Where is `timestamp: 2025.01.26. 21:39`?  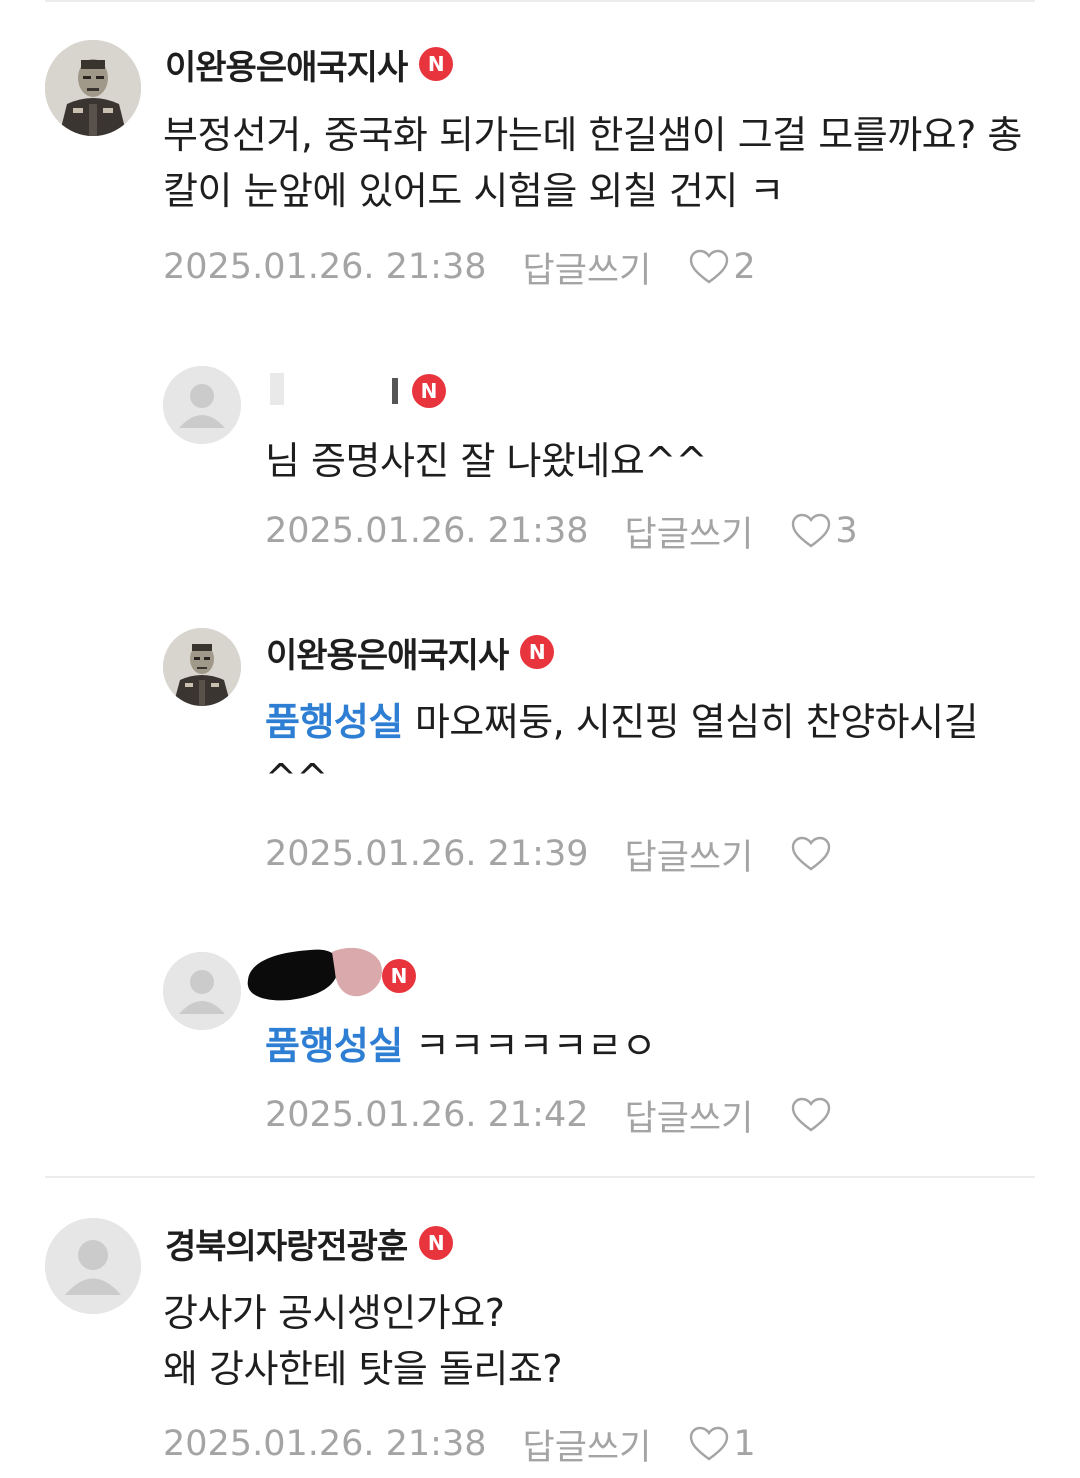
timestamp: 2025.01.26. 21:39 is located at coordinates (427, 854).